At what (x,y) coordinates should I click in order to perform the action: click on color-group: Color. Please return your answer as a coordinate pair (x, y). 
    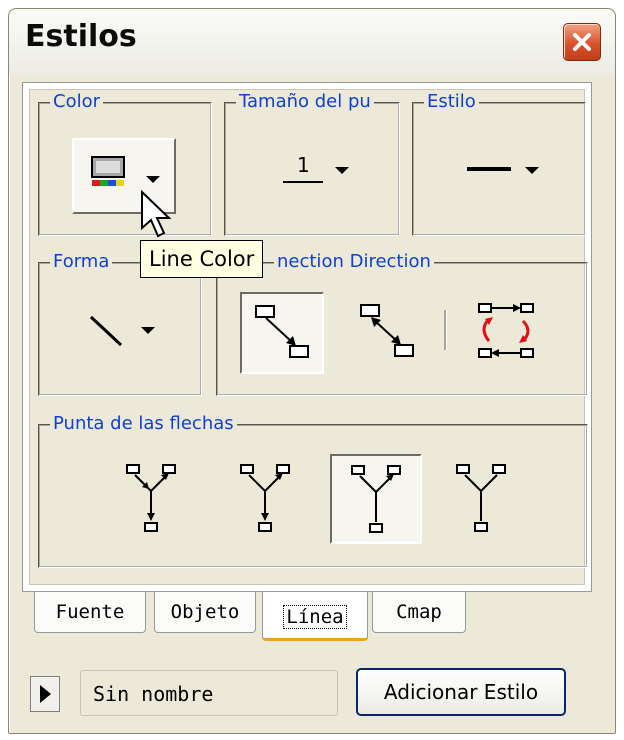
    Looking at the image, I should click on (125, 163).